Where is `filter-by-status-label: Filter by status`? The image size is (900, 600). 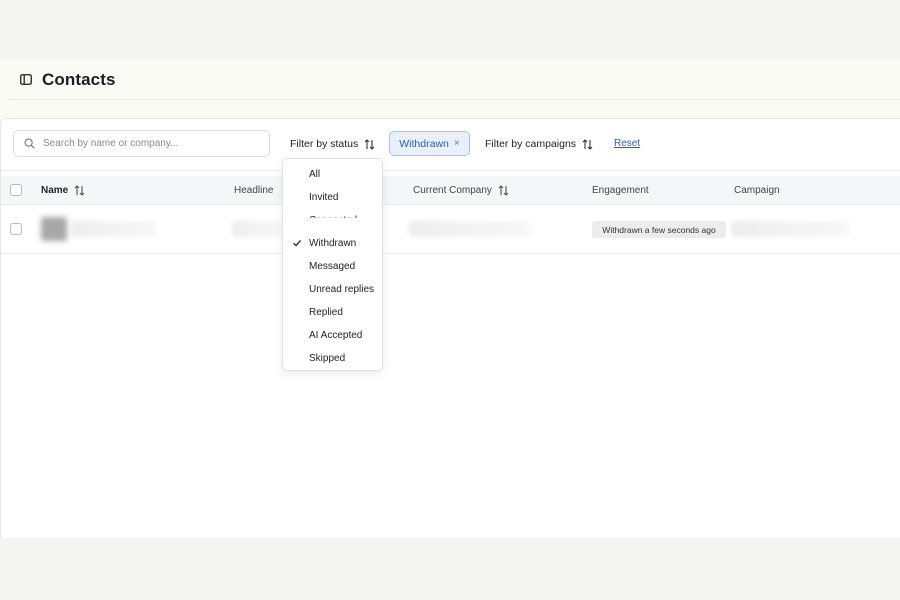
filter-by-status-label: Filter by status is located at coordinates (324, 144).